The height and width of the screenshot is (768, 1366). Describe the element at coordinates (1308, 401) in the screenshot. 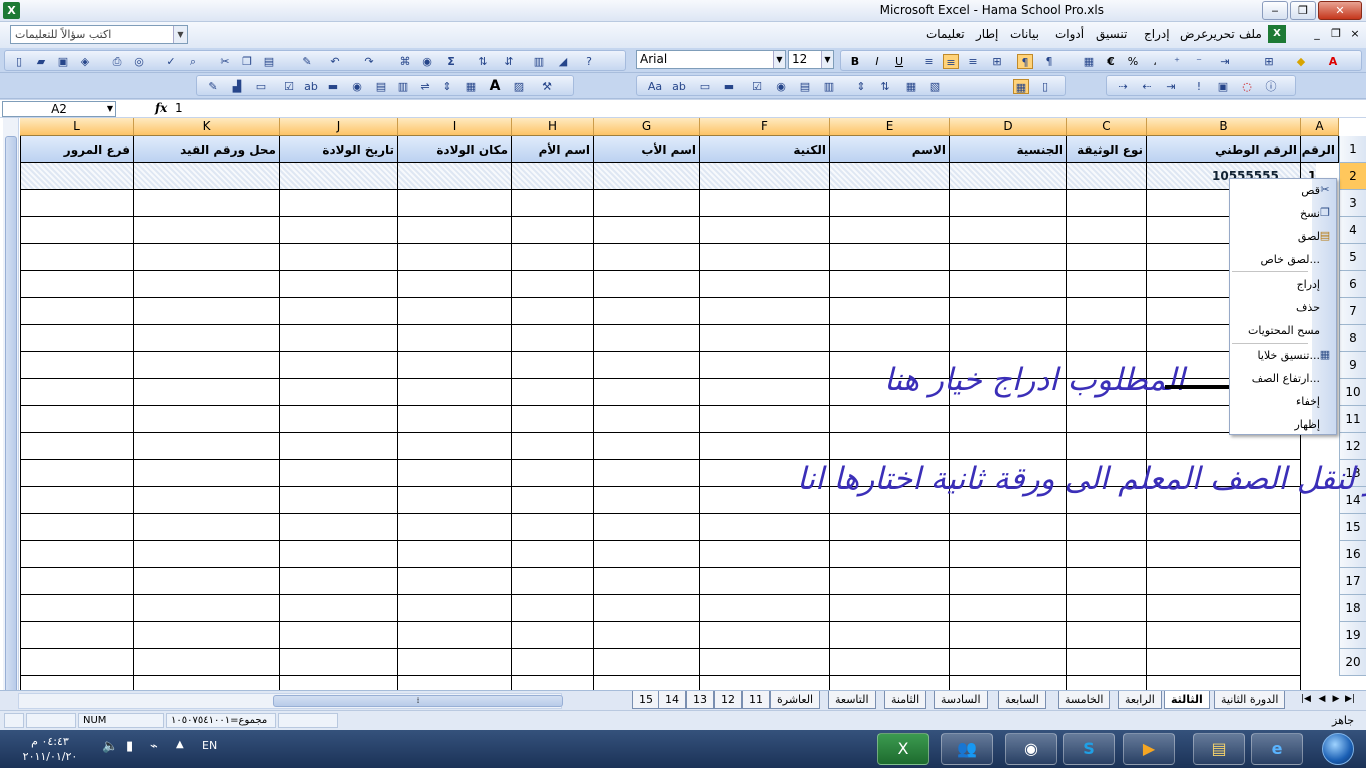

I see `context-hide: إخفاء` at that location.